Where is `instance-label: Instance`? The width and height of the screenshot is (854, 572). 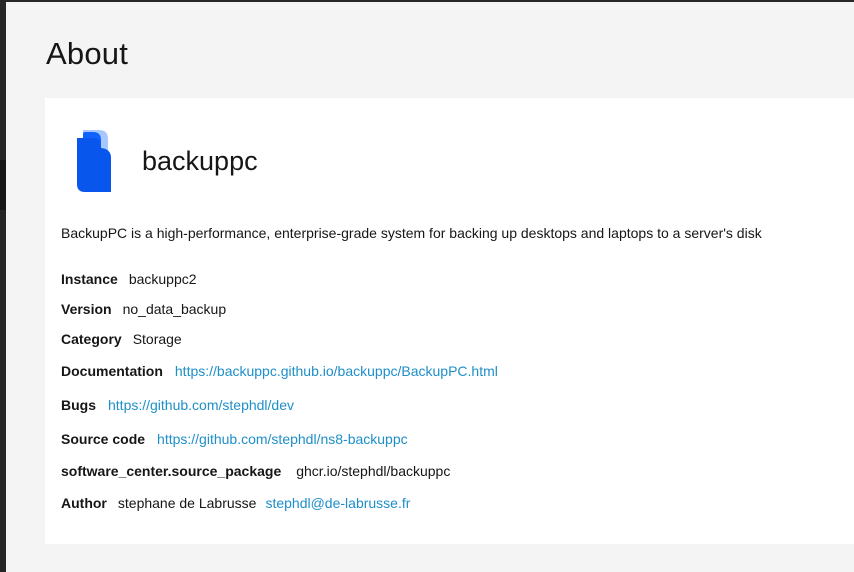
instance-label: Instance is located at coordinates (89, 279).